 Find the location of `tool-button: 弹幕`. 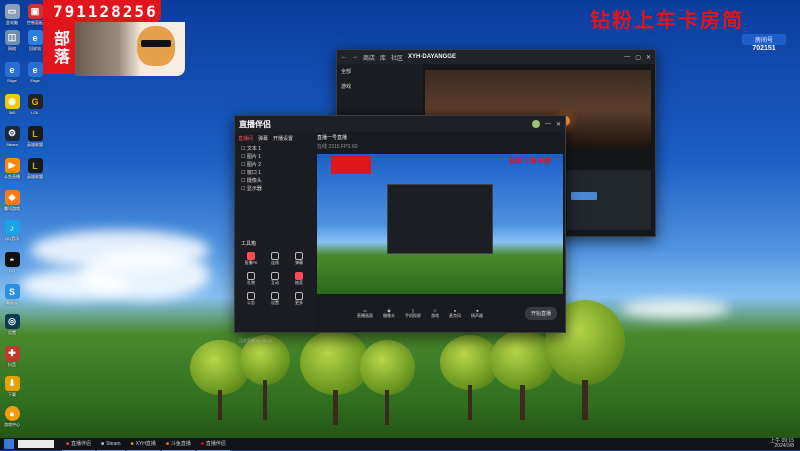

tool-button: 弹幕 is located at coordinates (299, 259).